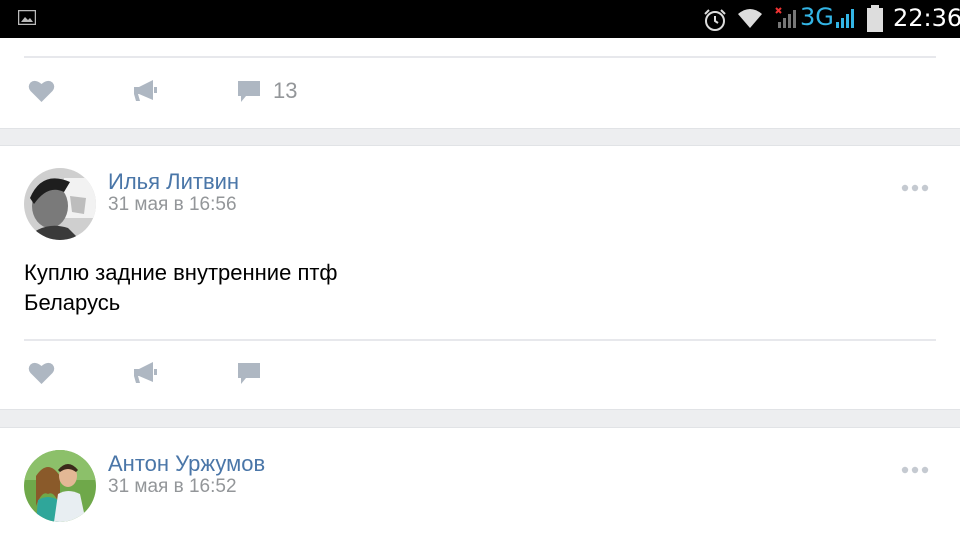 The width and height of the screenshot is (960, 540). I want to click on post-actions: 13, so click(480, 91).